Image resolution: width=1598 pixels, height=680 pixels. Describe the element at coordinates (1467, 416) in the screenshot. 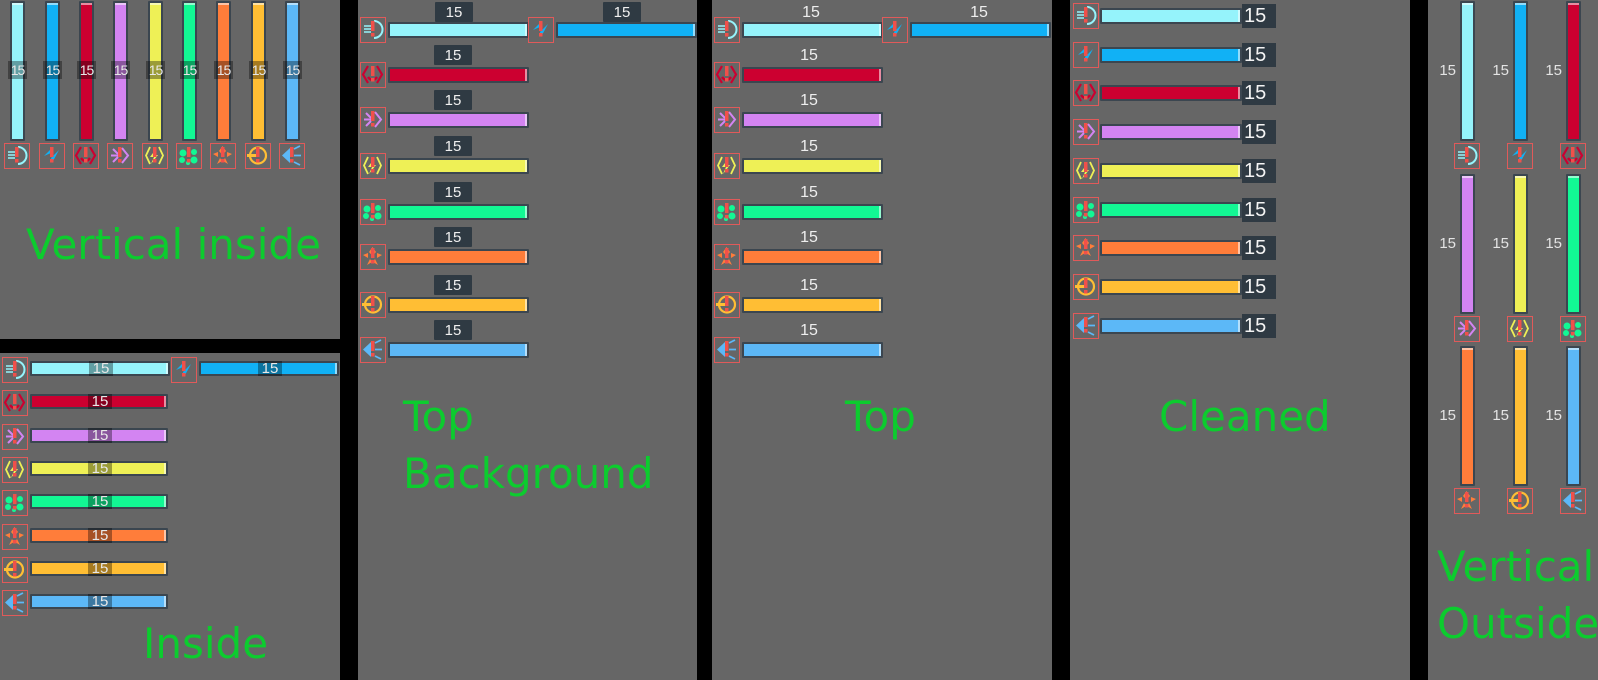

I see `fire-stat-bar` at that location.